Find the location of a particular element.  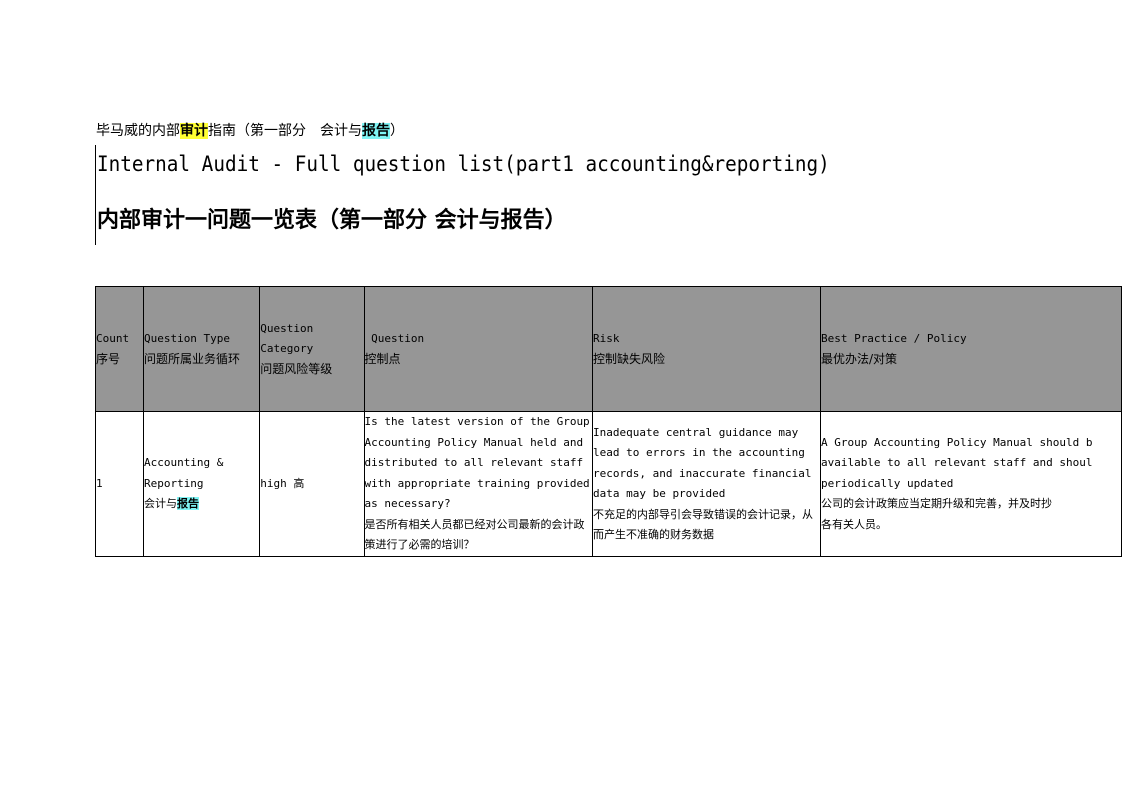

subtitle-highlight-audit: 审计 is located at coordinates (194, 131).